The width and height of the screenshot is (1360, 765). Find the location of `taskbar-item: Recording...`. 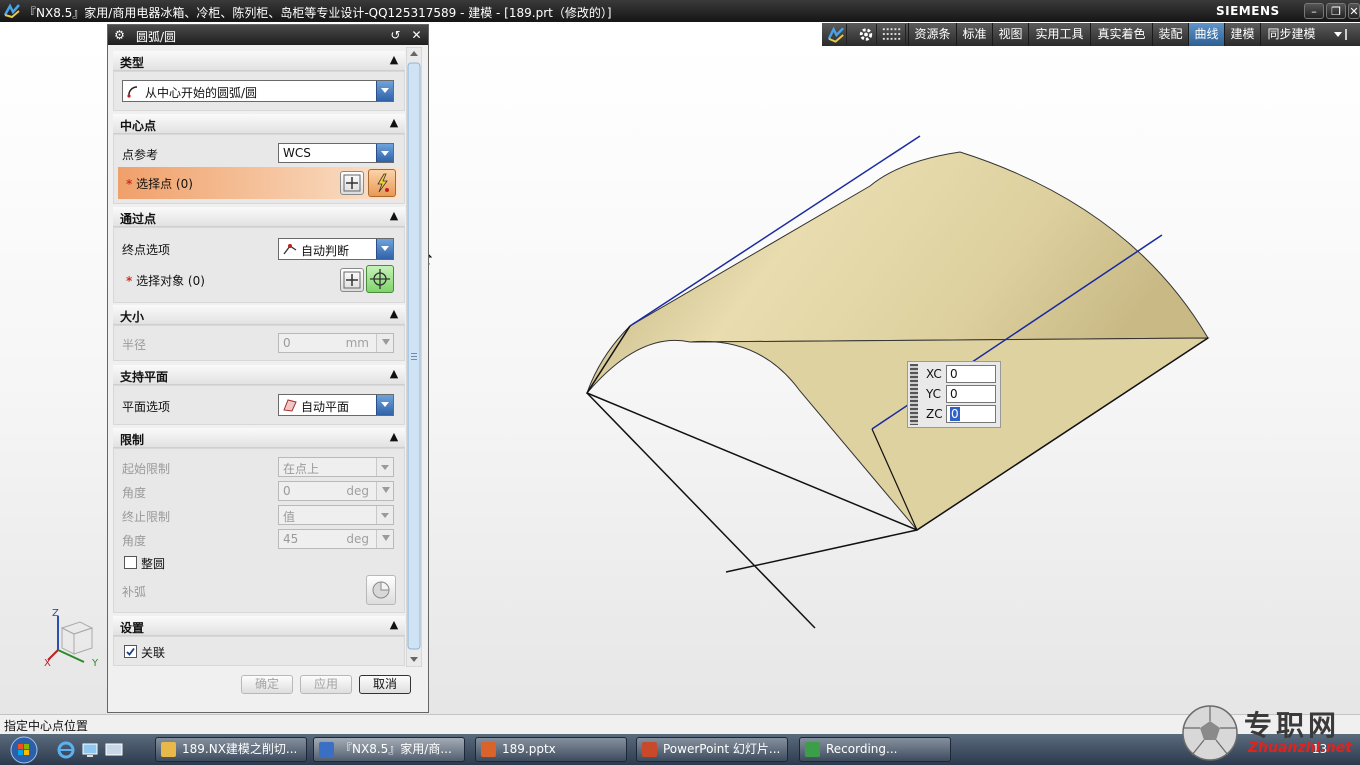

taskbar-item: Recording... is located at coordinates (875, 749).